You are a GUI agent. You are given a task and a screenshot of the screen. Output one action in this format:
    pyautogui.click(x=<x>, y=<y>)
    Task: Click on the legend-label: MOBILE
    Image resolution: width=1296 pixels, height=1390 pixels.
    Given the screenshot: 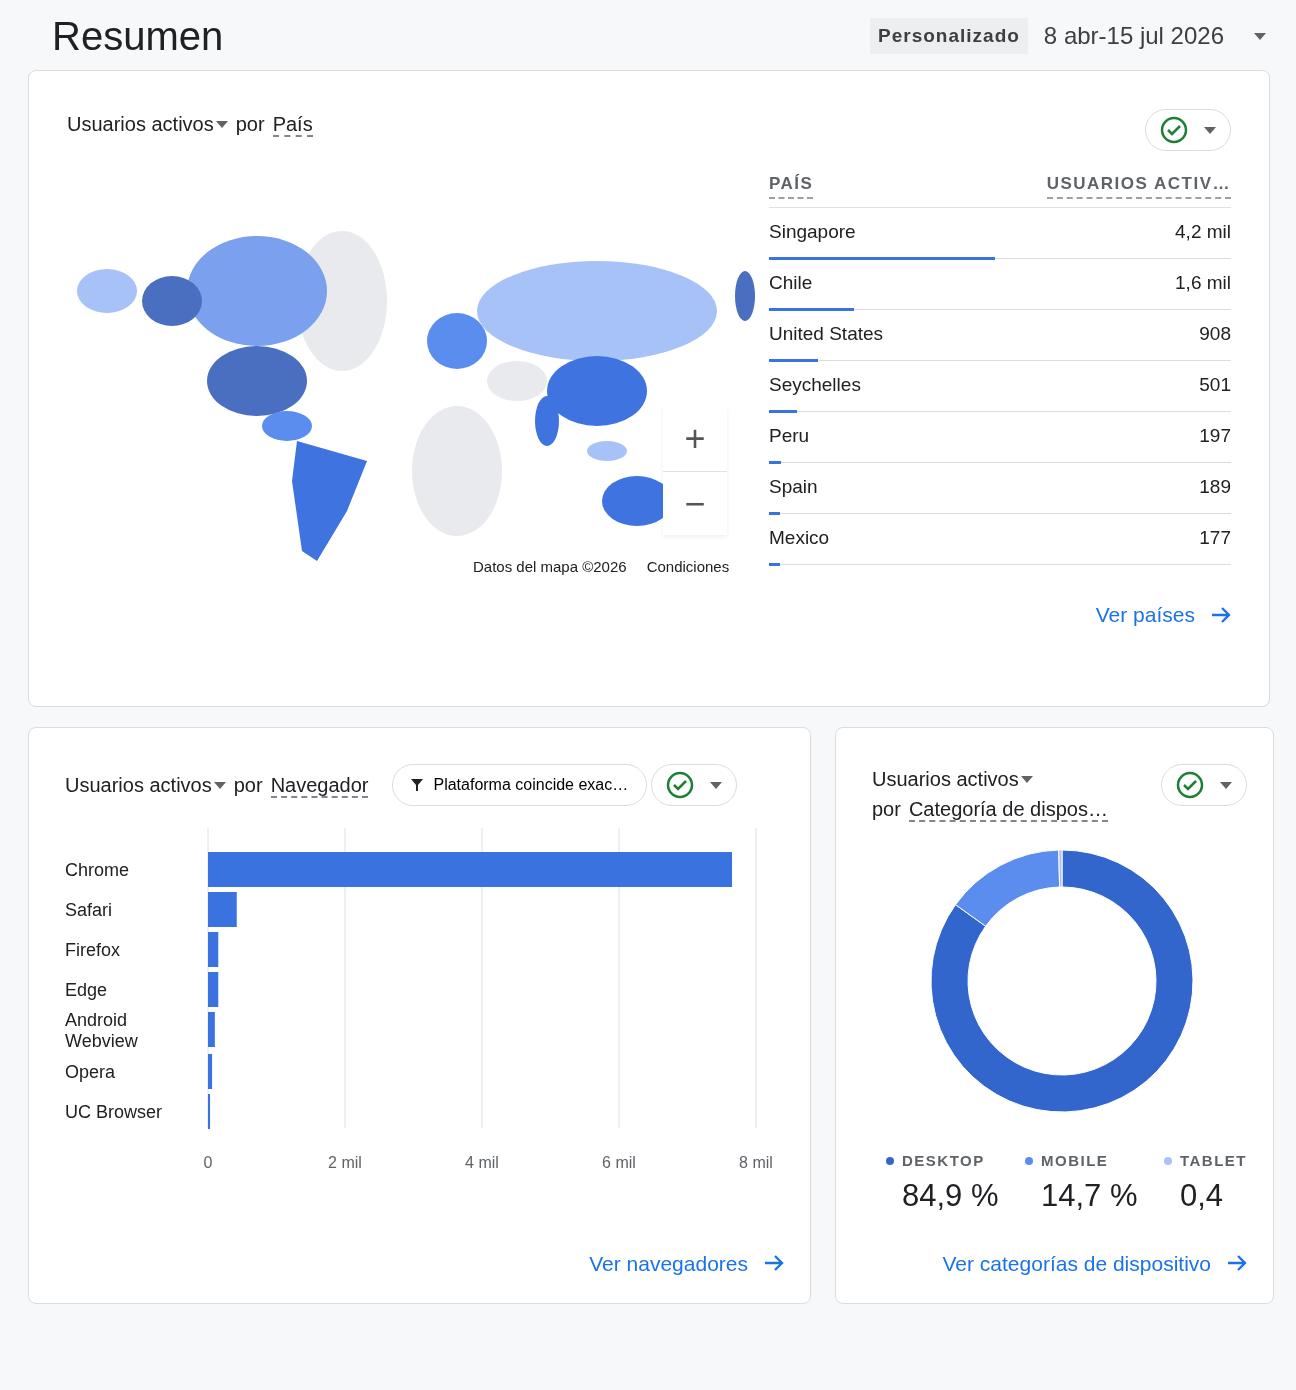 What is the action you would take?
    pyautogui.click(x=1075, y=1161)
    